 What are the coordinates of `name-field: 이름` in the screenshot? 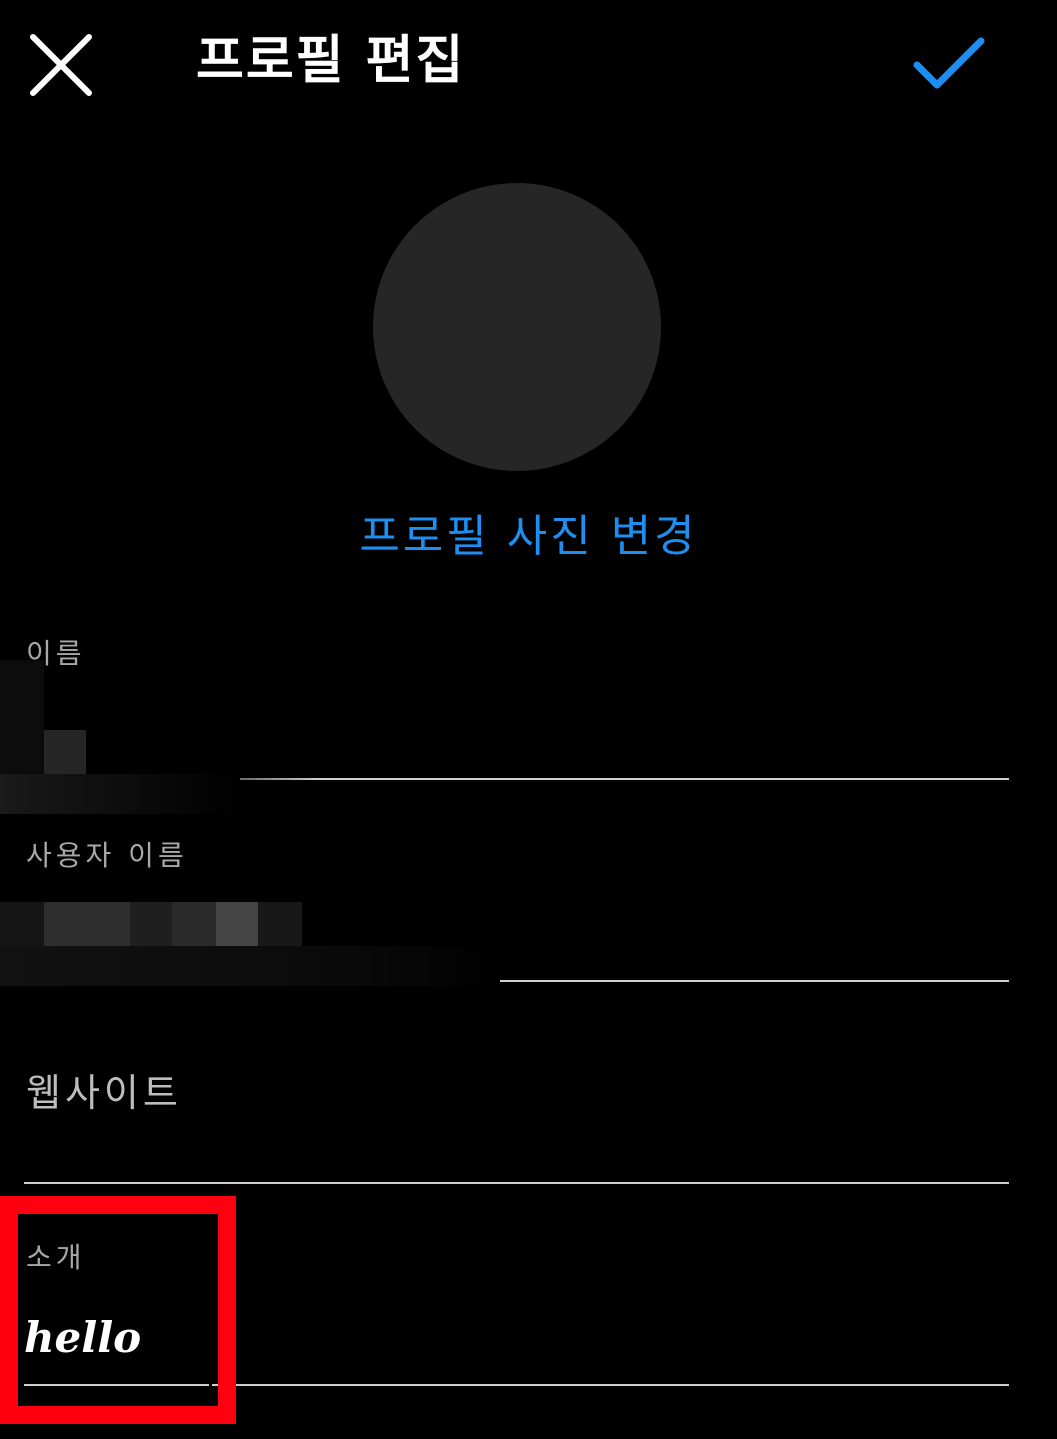 It's located at (516, 708).